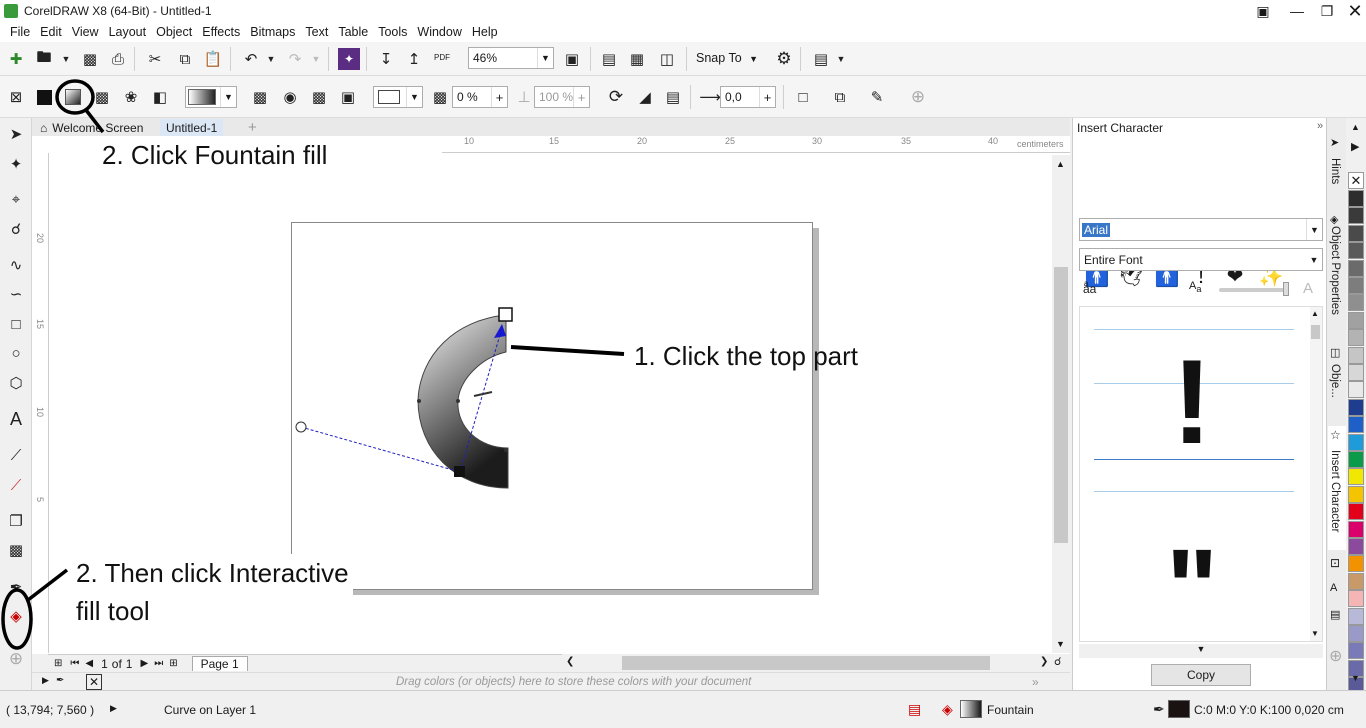 This screenshot has width=1366, height=728. Describe the element at coordinates (439, 32) in the screenshot. I see `menu-window: Window` at that location.